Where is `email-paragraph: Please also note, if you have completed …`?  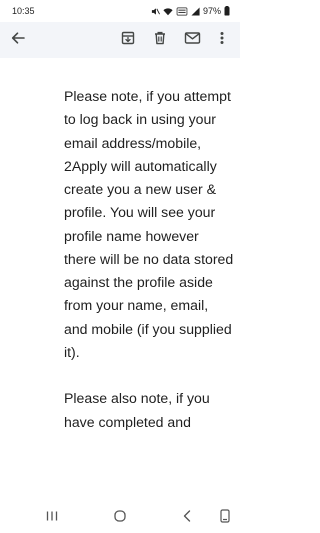 email-paragraph: Please also note, if you have completed … is located at coordinates (137, 410).